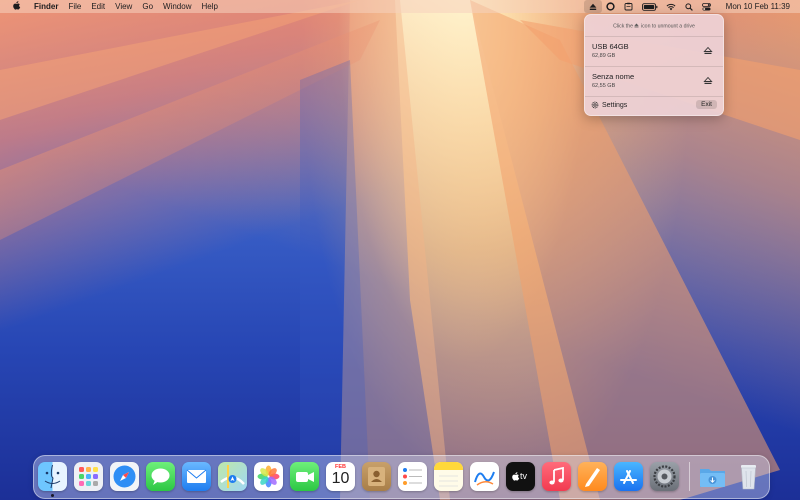 This screenshot has width=800, height=500. What do you see at coordinates (654, 51) in the screenshot?
I see `drive-row: USB 64GB 62,89 GB` at bounding box center [654, 51].